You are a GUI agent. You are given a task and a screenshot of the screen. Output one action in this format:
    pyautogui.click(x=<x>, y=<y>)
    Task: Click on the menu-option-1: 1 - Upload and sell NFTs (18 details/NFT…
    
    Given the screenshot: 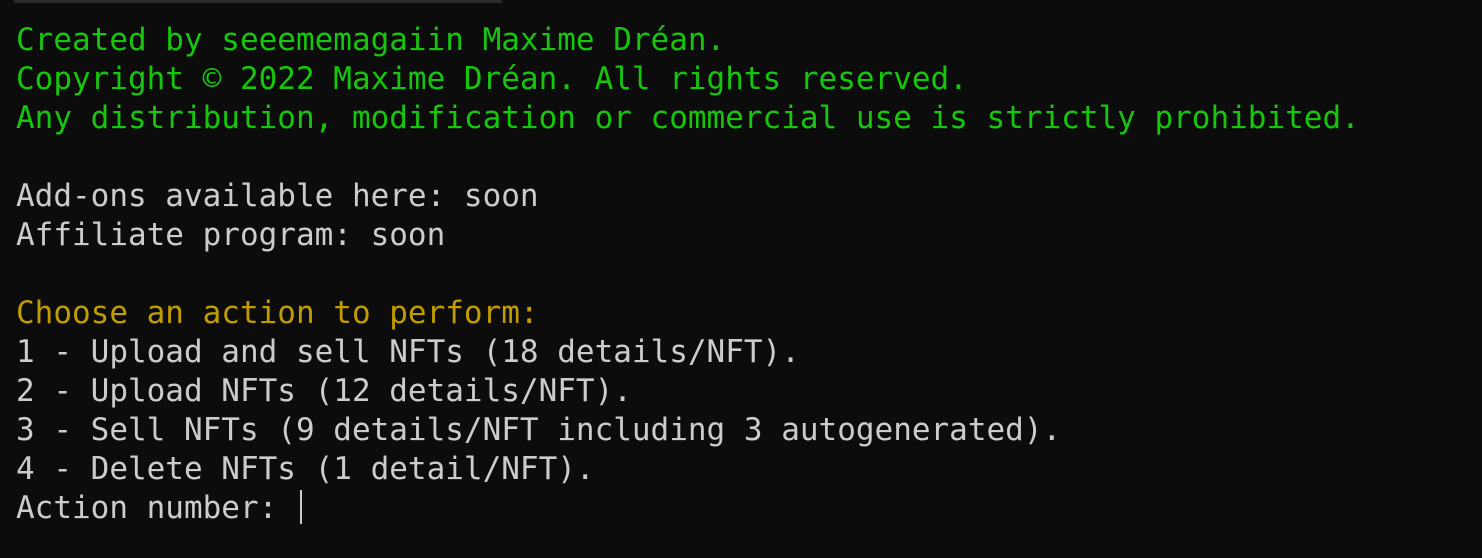 What is the action you would take?
    pyautogui.click(x=408, y=352)
    